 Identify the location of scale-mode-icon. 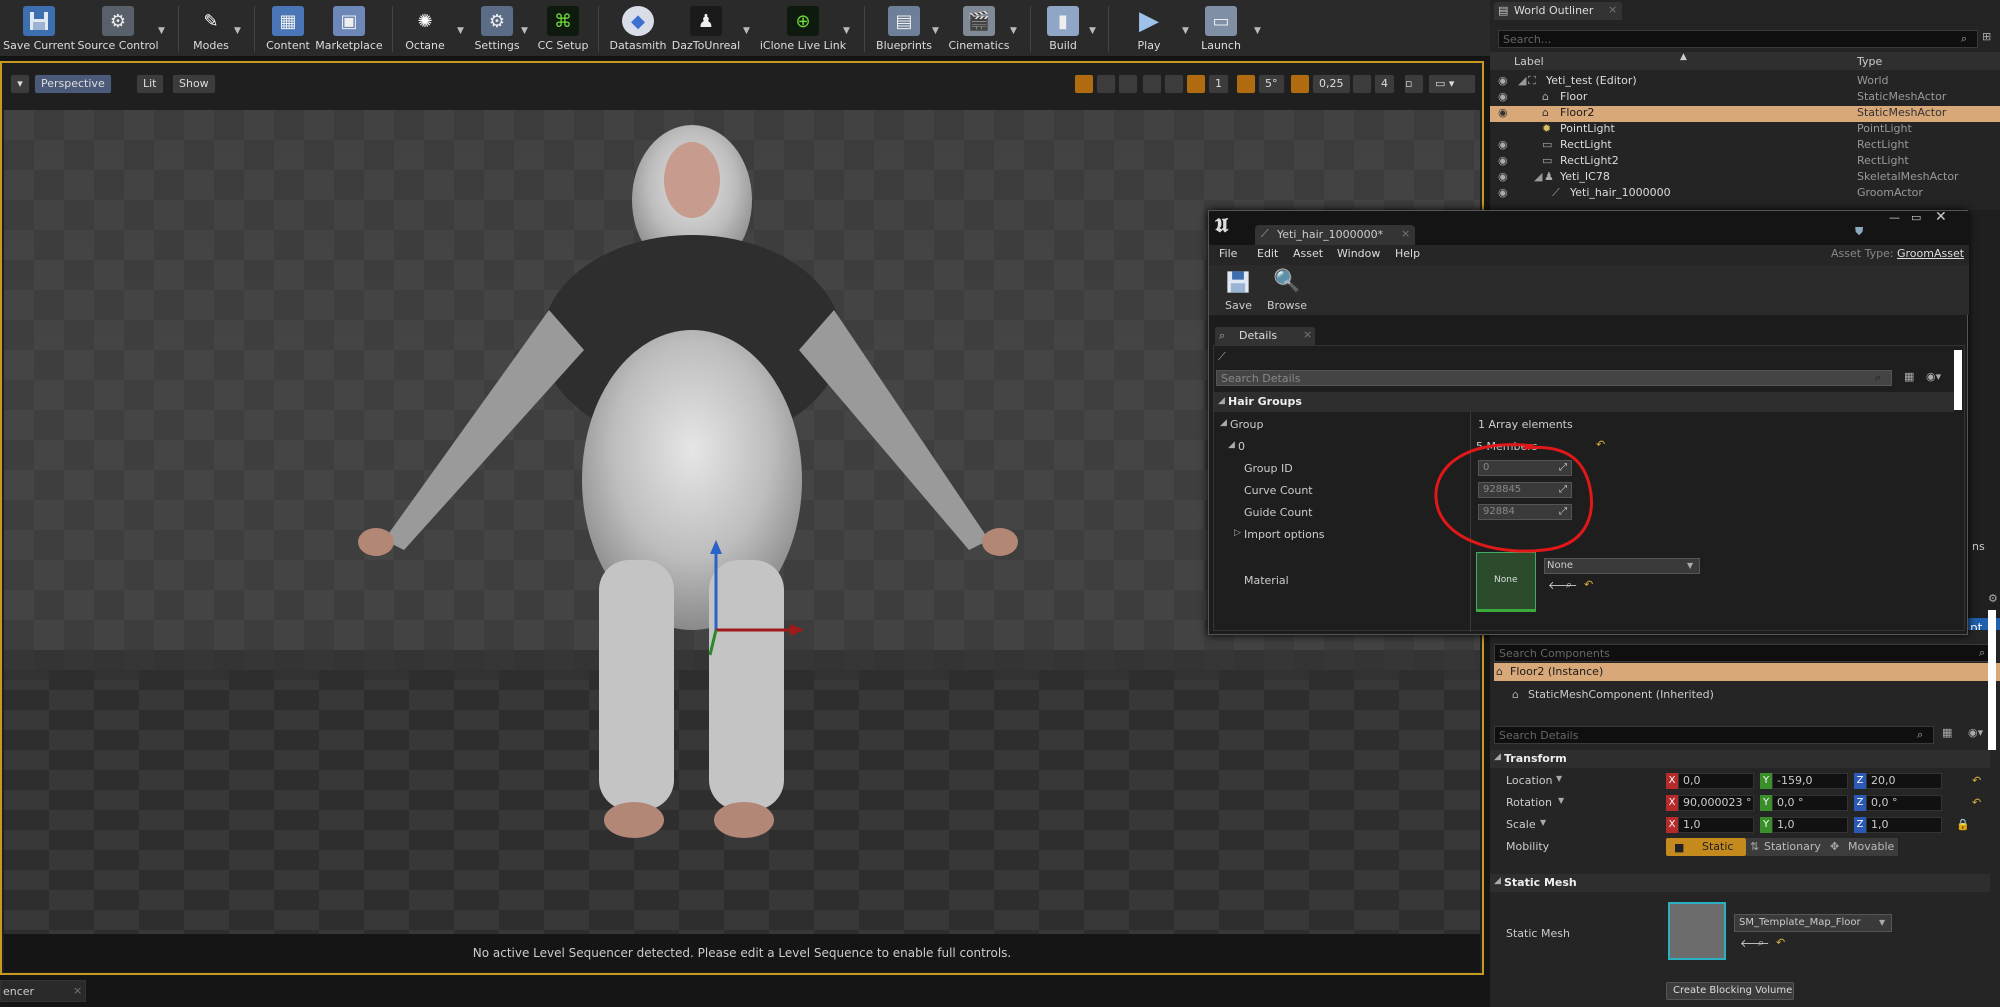
(1128, 84).